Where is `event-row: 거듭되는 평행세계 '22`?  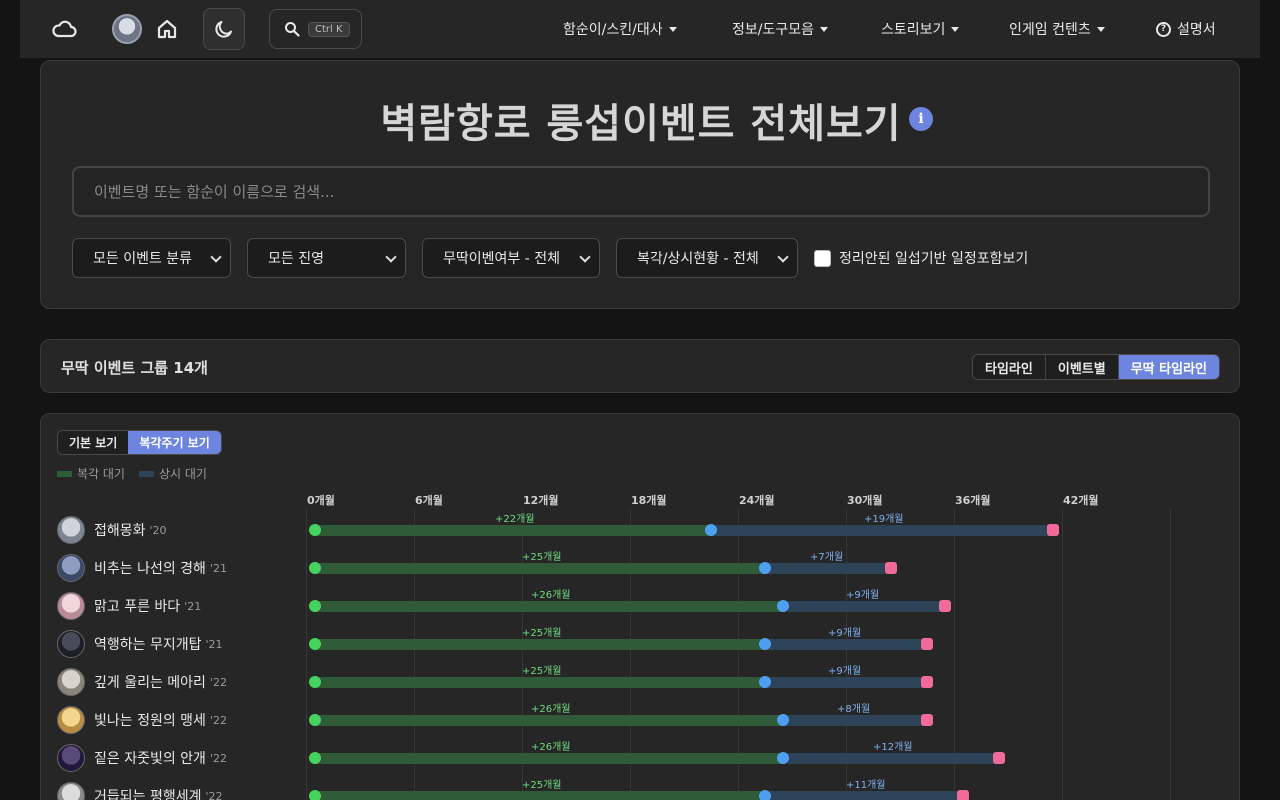 event-row: 거듭되는 평행세계 '22 is located at coordinates (140, 790).